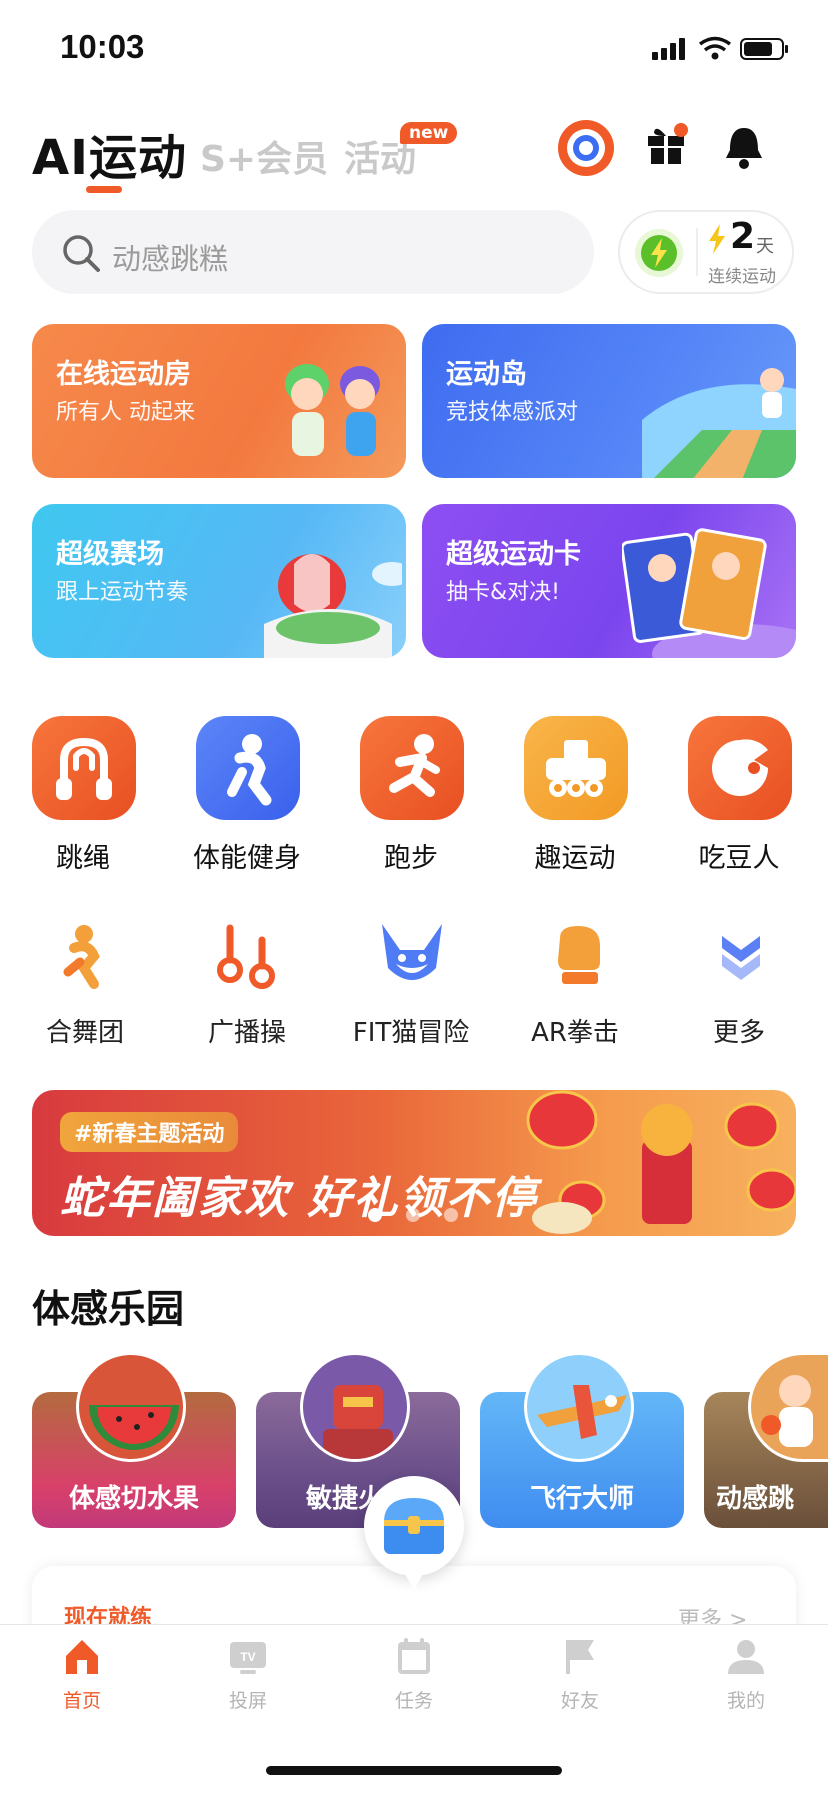 The image size is (828, 1793). Describe the element at coordinates (717, 239) in the screenshot. I see `lightning-icon` at that location.